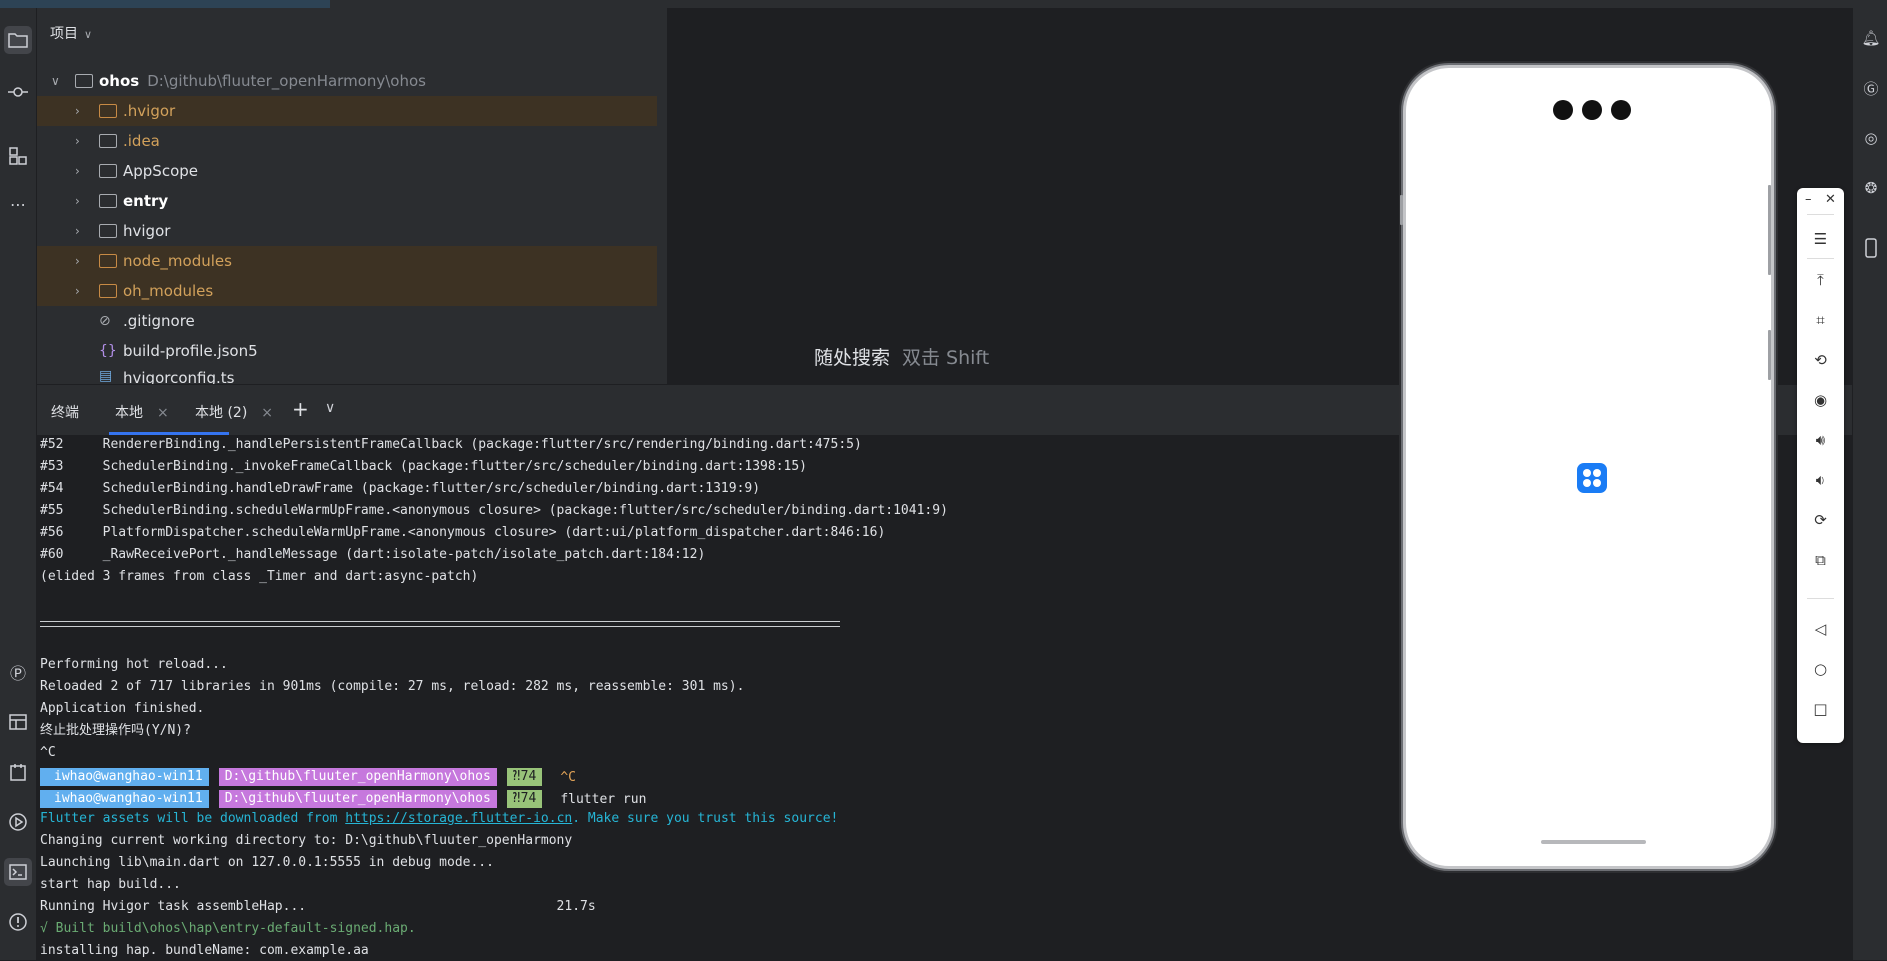  I want to click on tree-item-idea: › .idea, so click(347, 141).